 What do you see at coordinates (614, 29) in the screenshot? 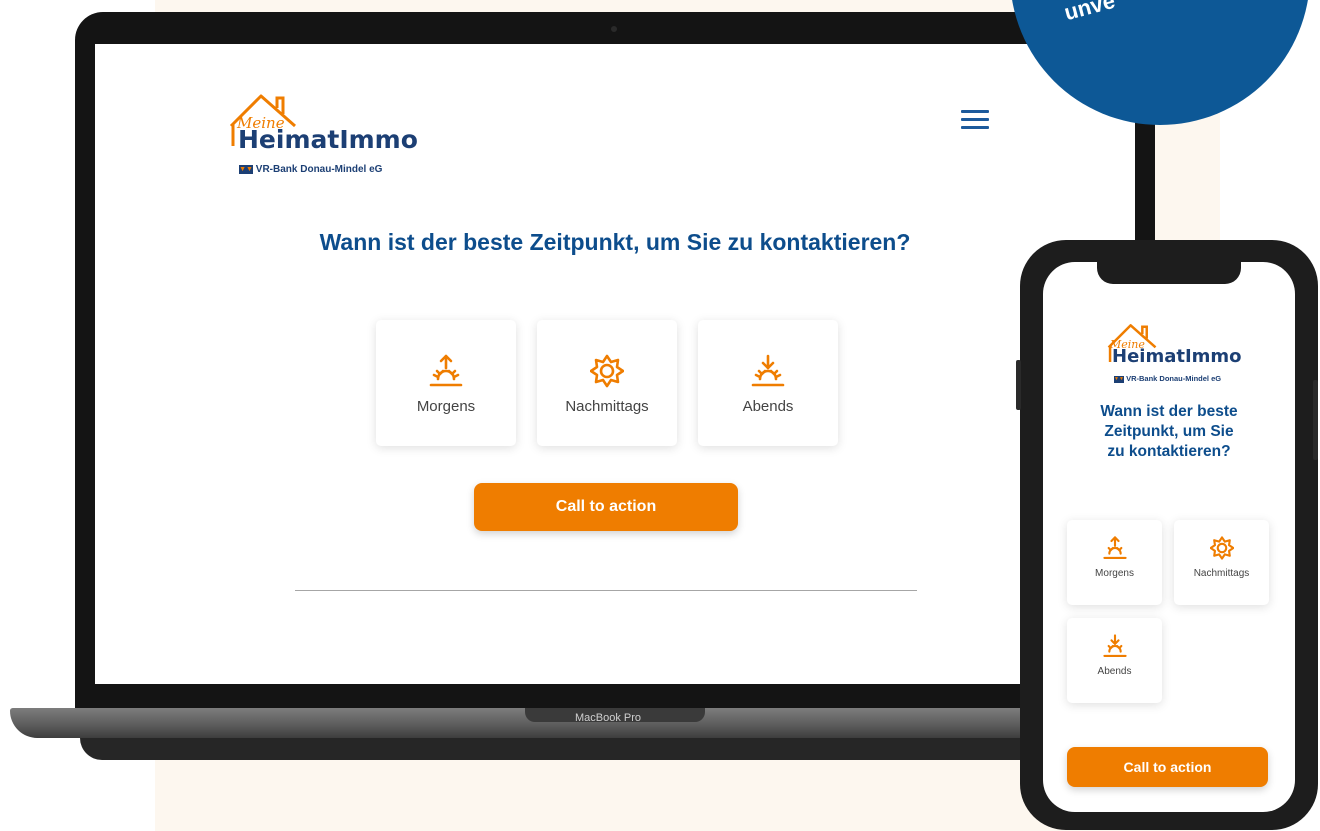
I see `camera` at bounding box center [614, 29].